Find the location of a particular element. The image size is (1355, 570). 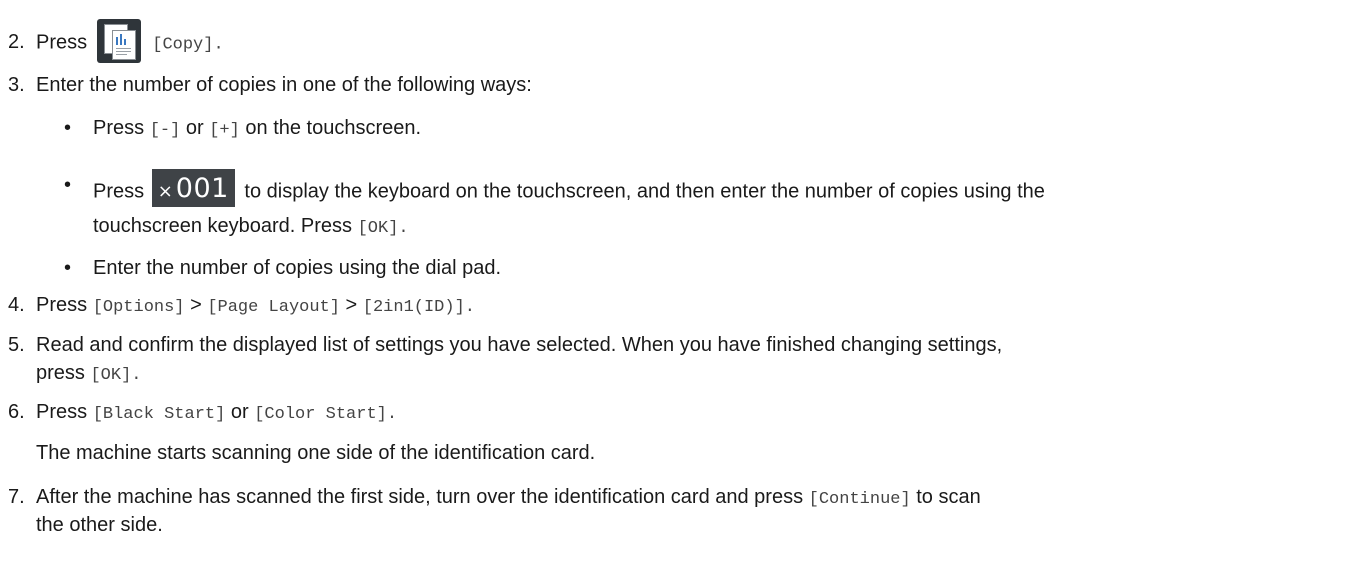

copy-label: [Copy]. is located at coordinates (188, 45).